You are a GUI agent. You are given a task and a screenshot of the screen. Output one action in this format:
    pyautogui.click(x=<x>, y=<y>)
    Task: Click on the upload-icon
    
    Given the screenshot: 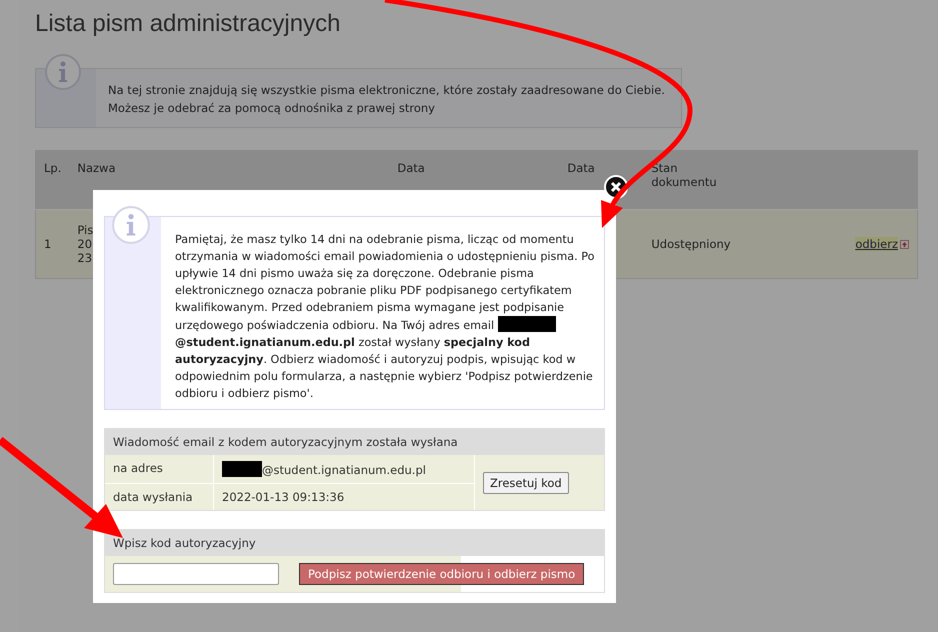 What is the action you would take?
    pyautogui.click(x=904, y=245)
    